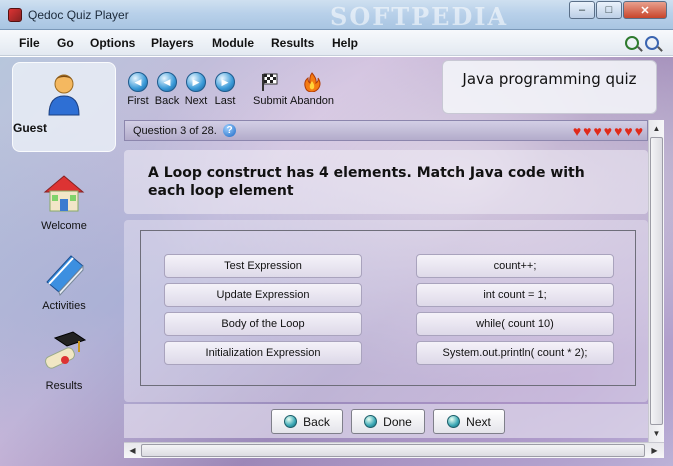 The width and height of the screenshot is (673, 466). Describe the element at coordinates (196, 82) in the screenshot. I see `next-icon: ▶` at that location.